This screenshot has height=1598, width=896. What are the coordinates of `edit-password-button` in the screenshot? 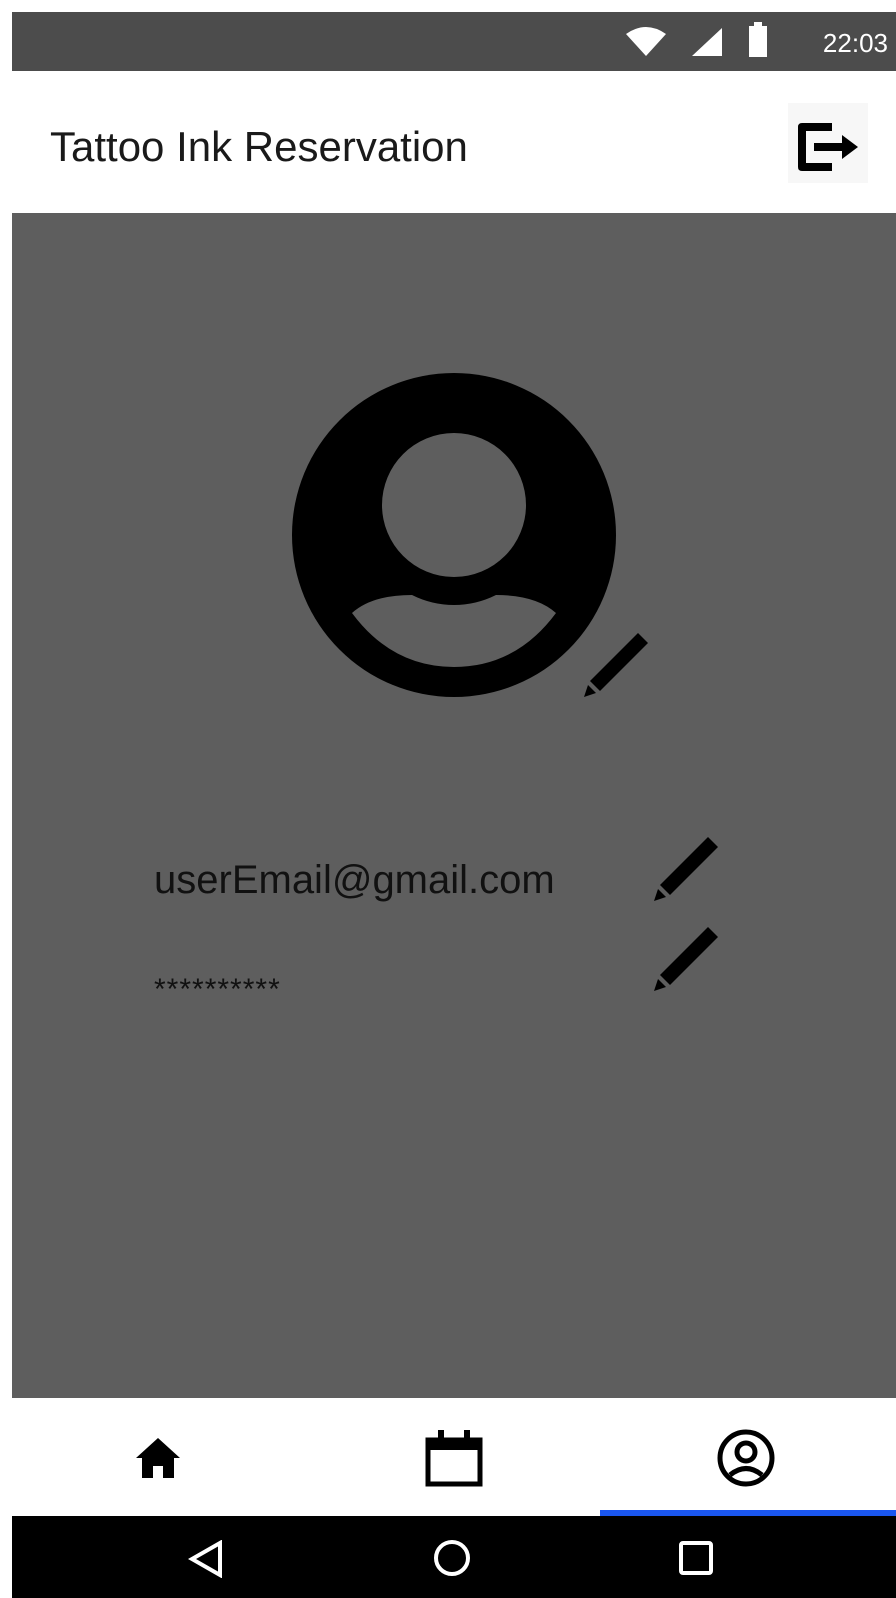 It's located at (686, 960).